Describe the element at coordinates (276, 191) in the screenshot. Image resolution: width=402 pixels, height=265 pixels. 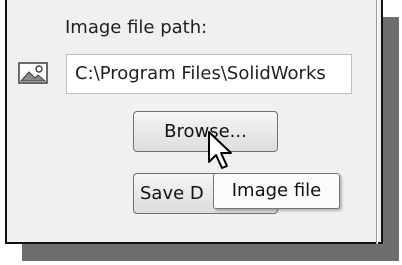
I see `tooltip: Image file` at that location.